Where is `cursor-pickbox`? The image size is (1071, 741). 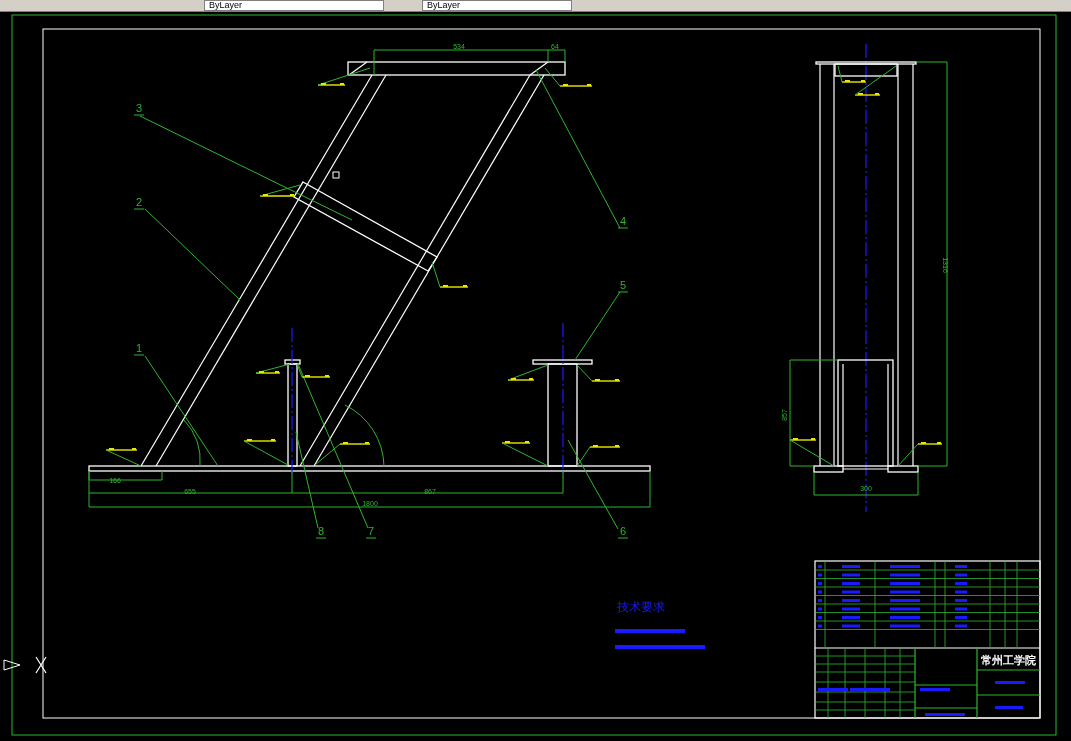
cursor-pickbox is located at coordinates (336, 175).